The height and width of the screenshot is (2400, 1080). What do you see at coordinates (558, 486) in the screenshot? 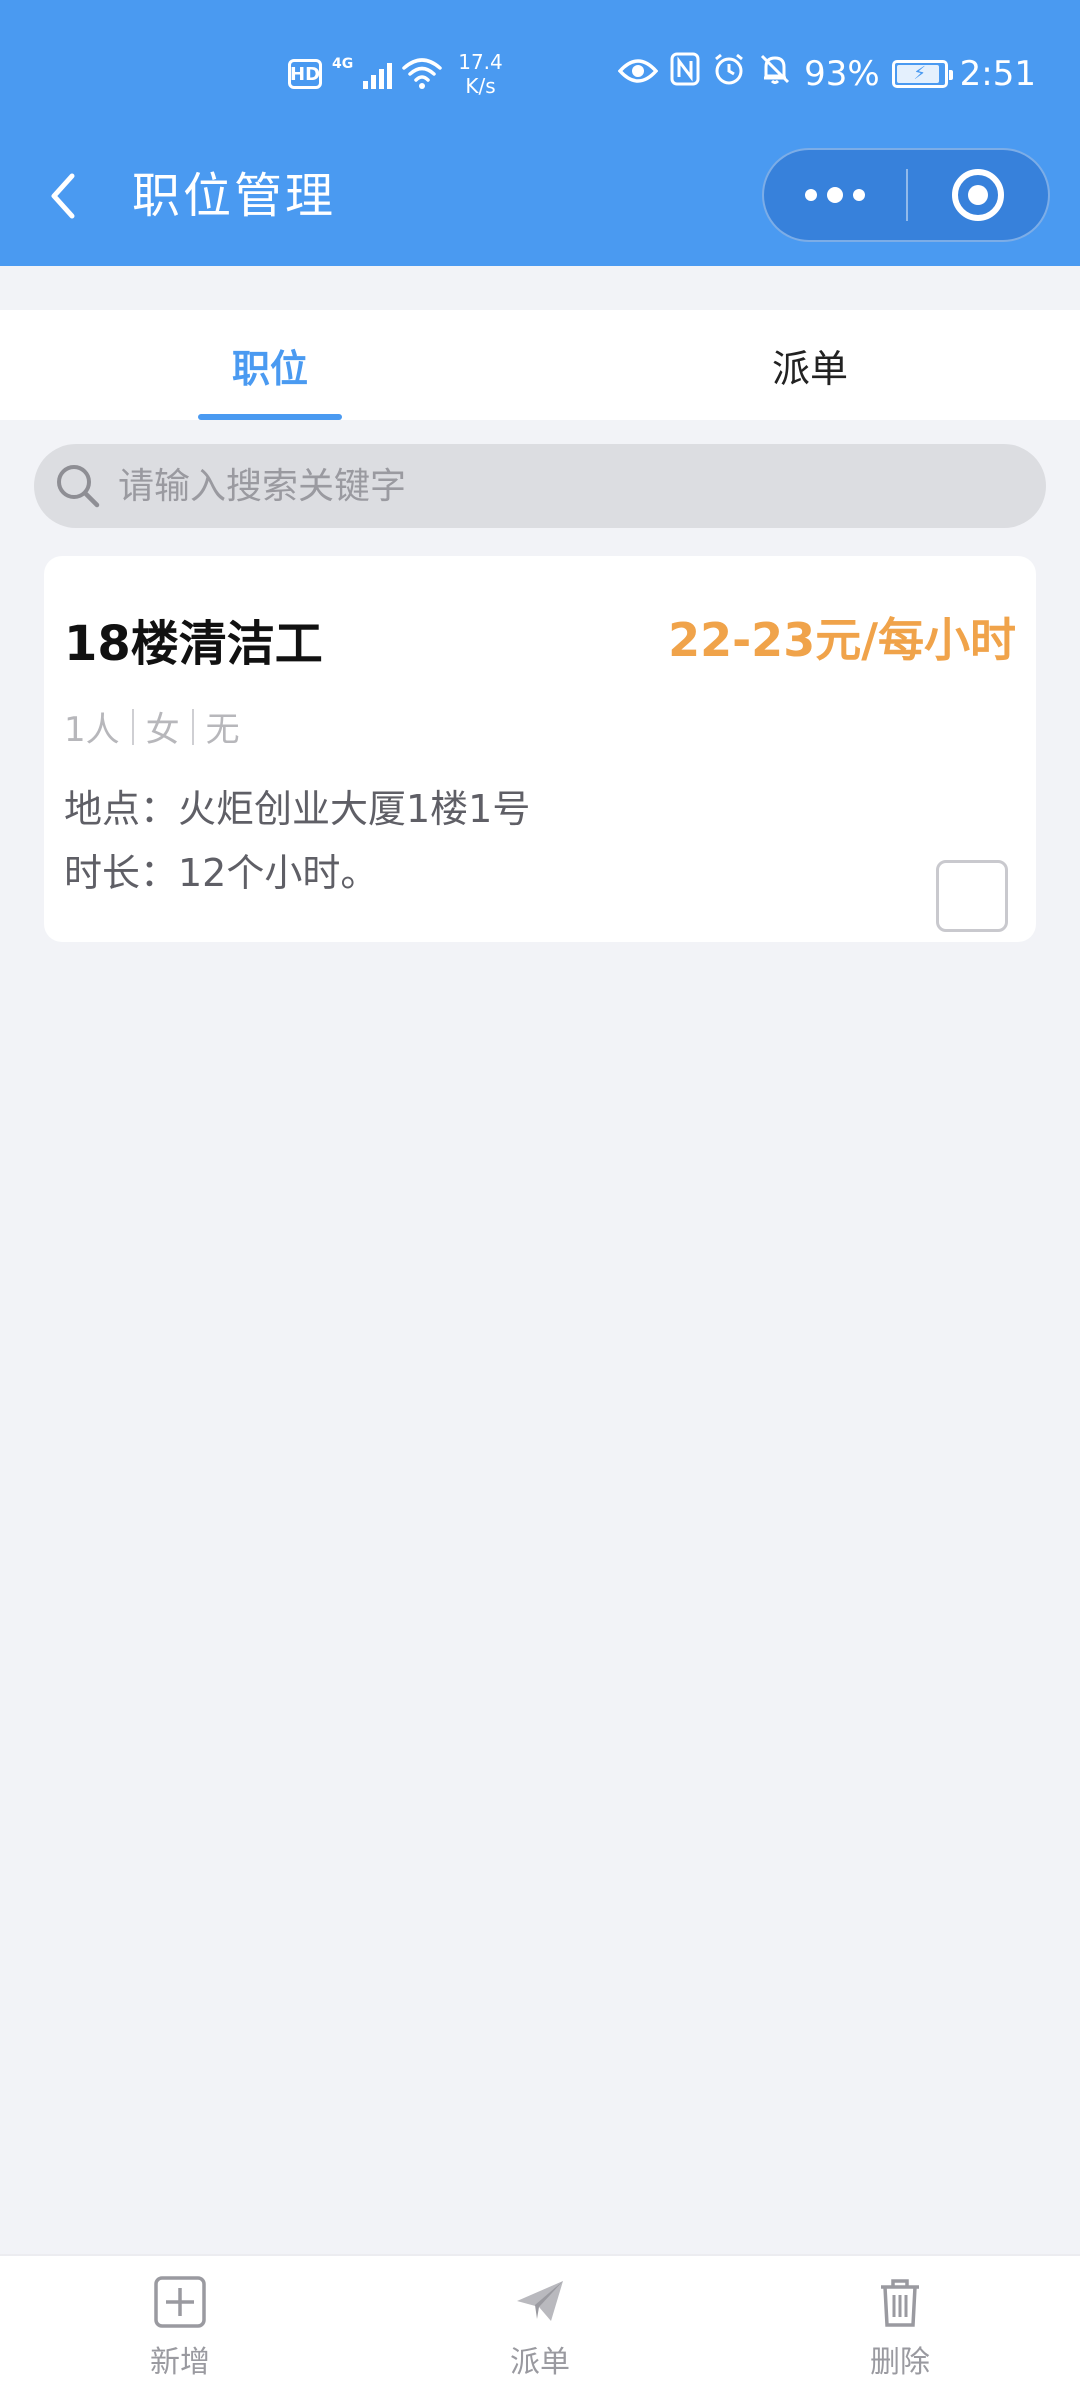
I see `search-input` at bounding box center [558, 486].